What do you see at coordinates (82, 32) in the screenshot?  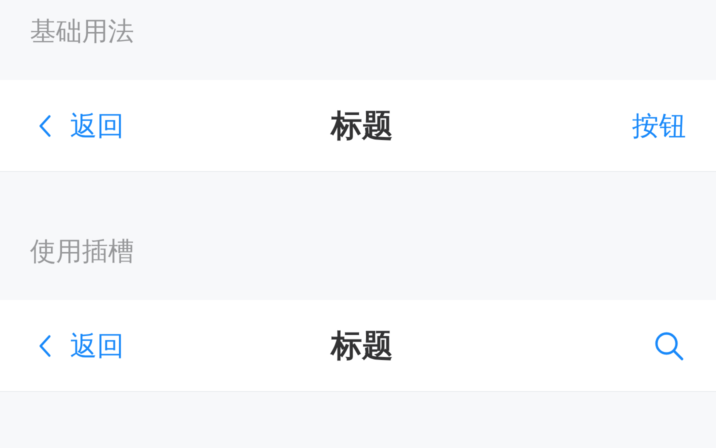 I see `section-title: 基础用法` at bounding box center [82, 32].